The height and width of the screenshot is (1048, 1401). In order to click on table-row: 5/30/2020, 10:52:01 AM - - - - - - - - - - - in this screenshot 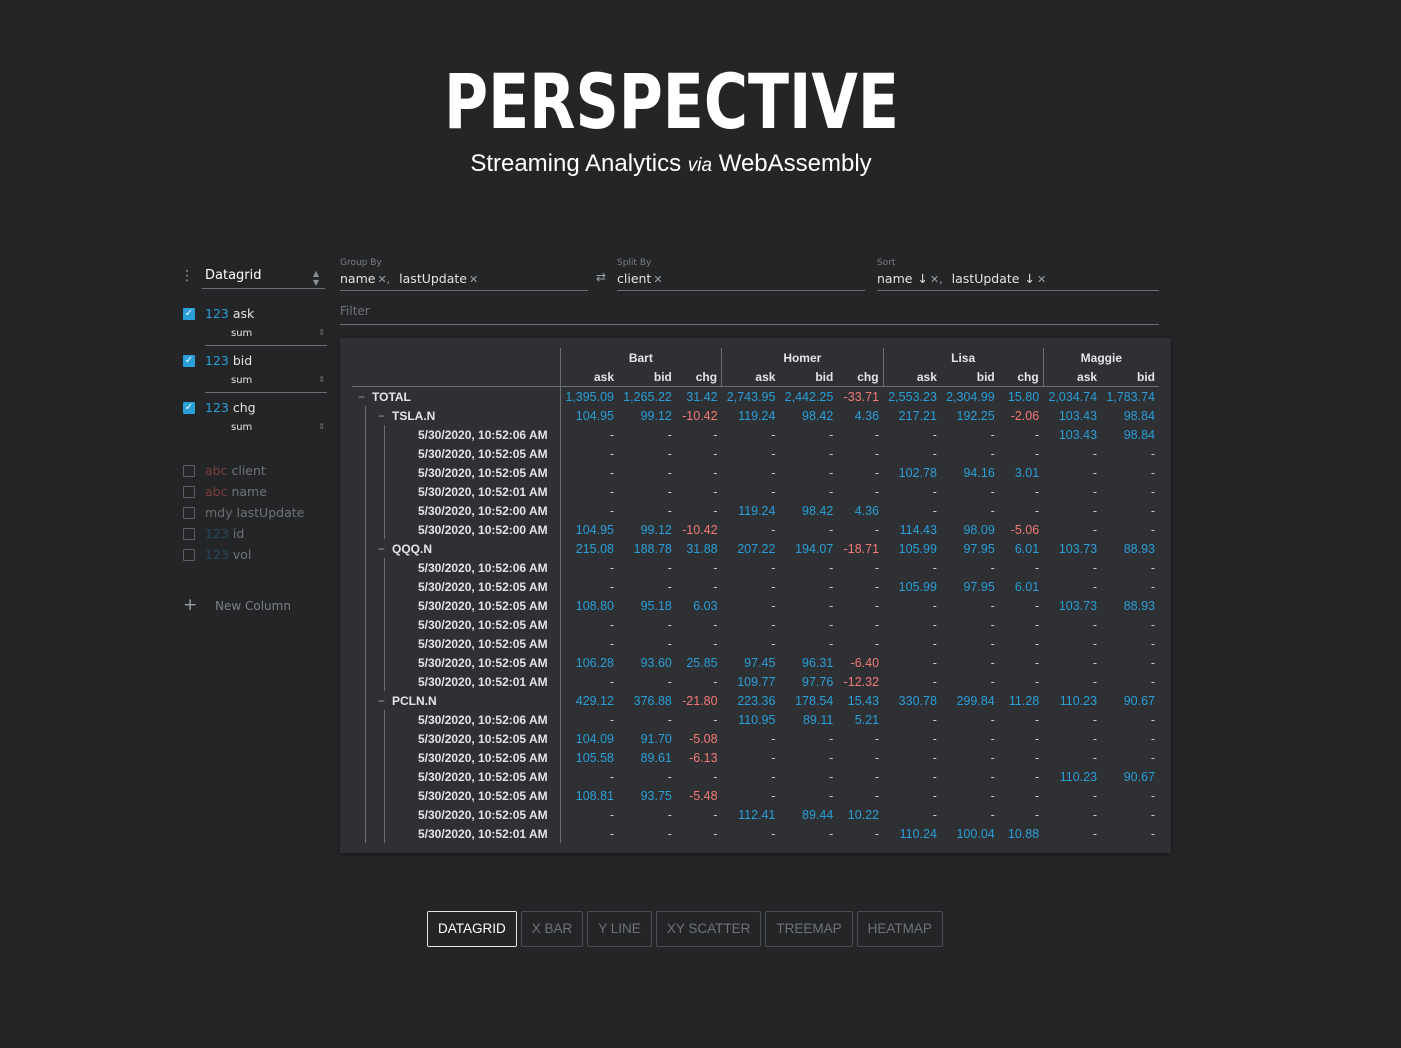, I will do `click(755, 491)`.